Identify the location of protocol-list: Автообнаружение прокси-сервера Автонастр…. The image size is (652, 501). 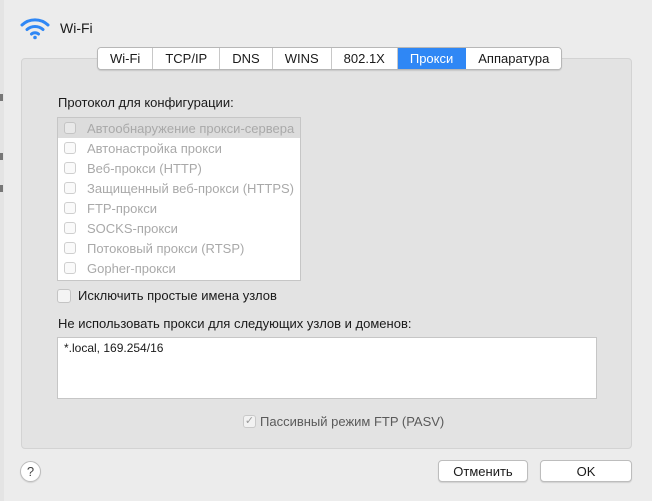
(179, 199).